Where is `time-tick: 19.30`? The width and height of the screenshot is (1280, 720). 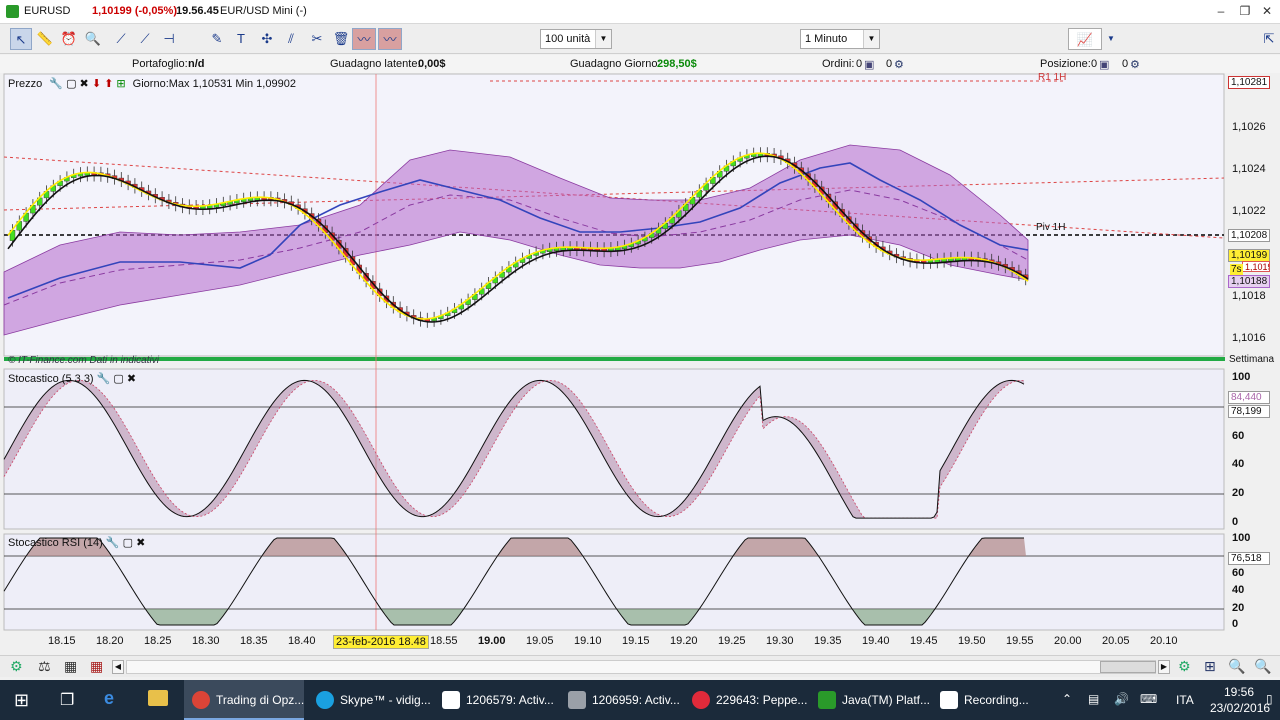
time-tick: 19.30 is located at coordinates (780, 641).